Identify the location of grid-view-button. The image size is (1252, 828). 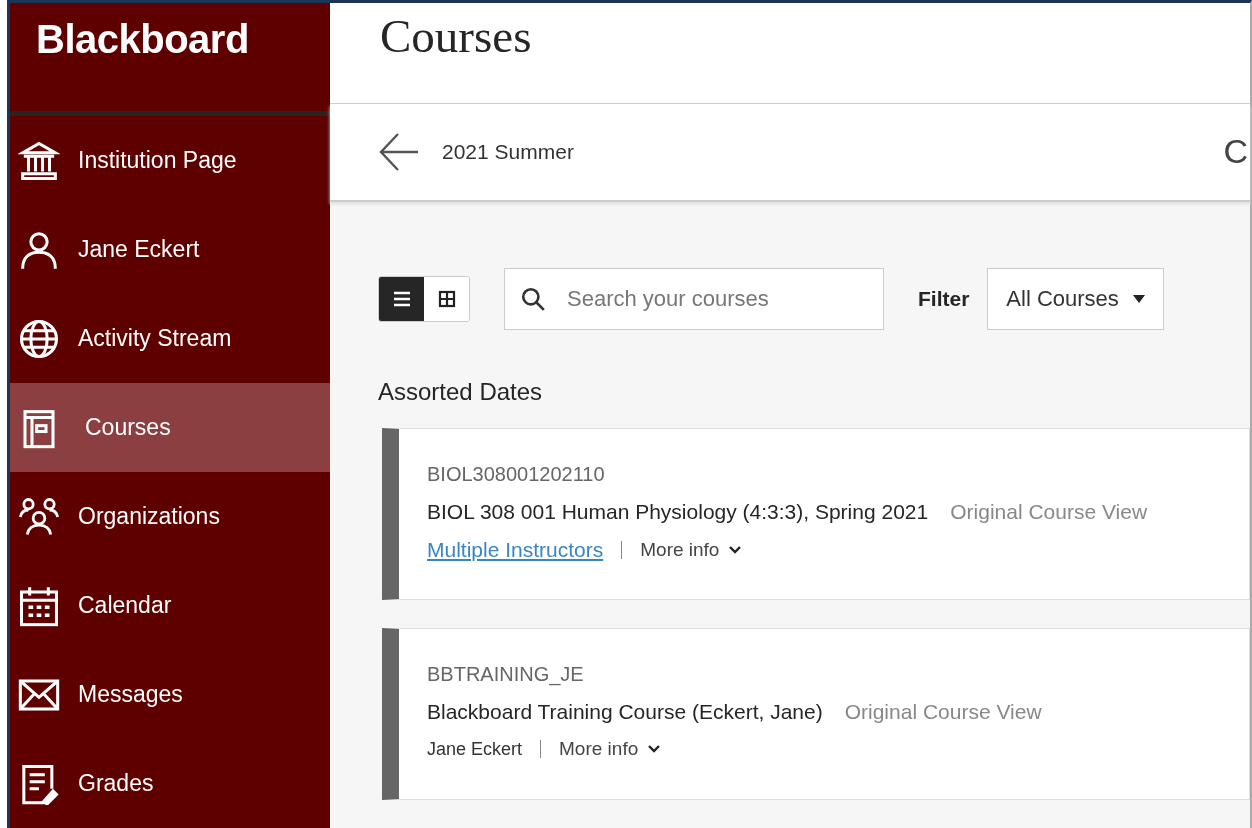
(446, 299).